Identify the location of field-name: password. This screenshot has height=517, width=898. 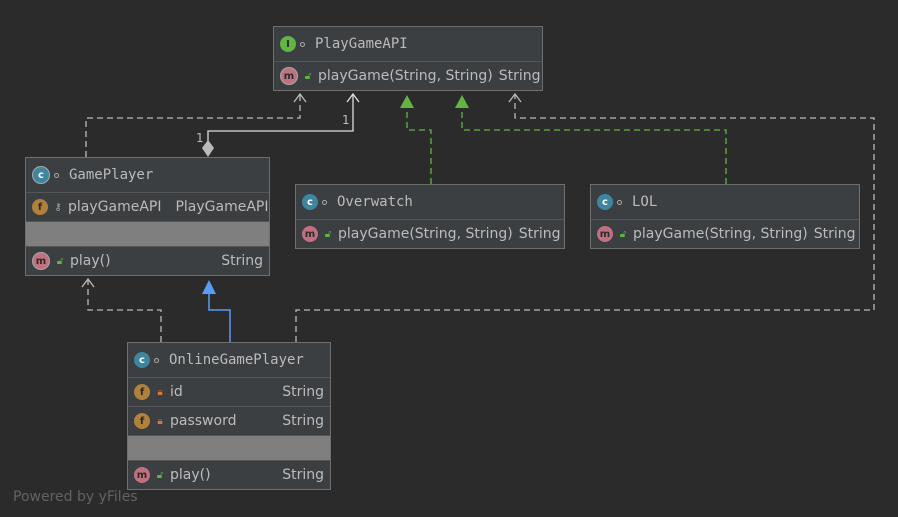
(203, 421).